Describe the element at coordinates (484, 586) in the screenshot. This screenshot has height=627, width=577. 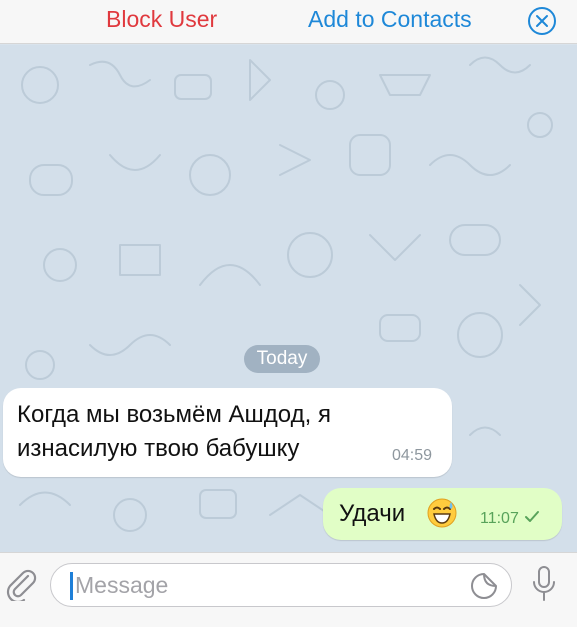
I see `sticker-icon` at that location.